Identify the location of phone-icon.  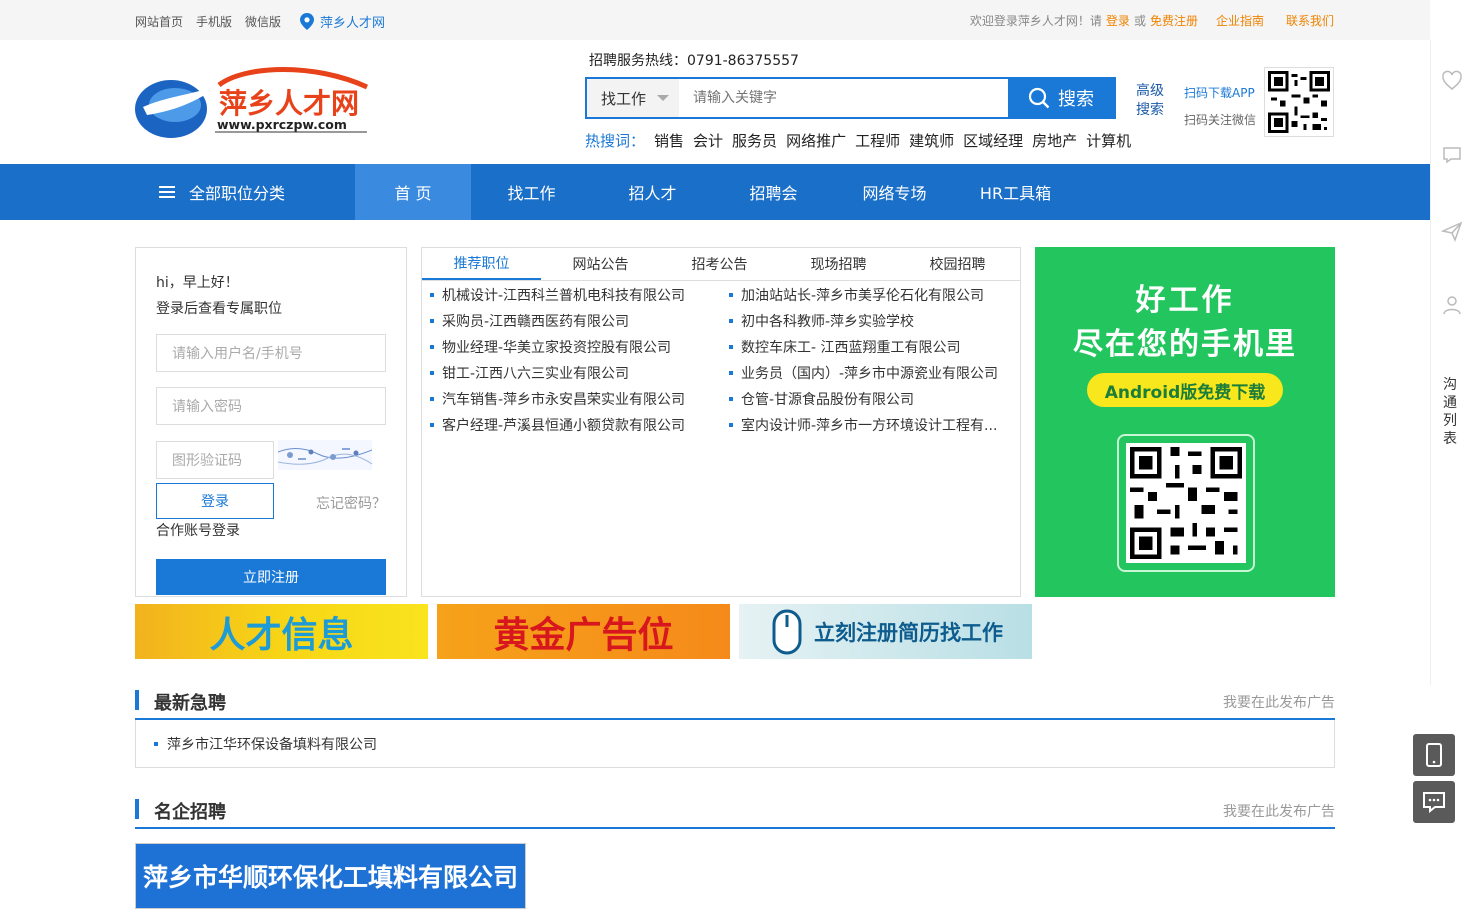
(1434, 755).